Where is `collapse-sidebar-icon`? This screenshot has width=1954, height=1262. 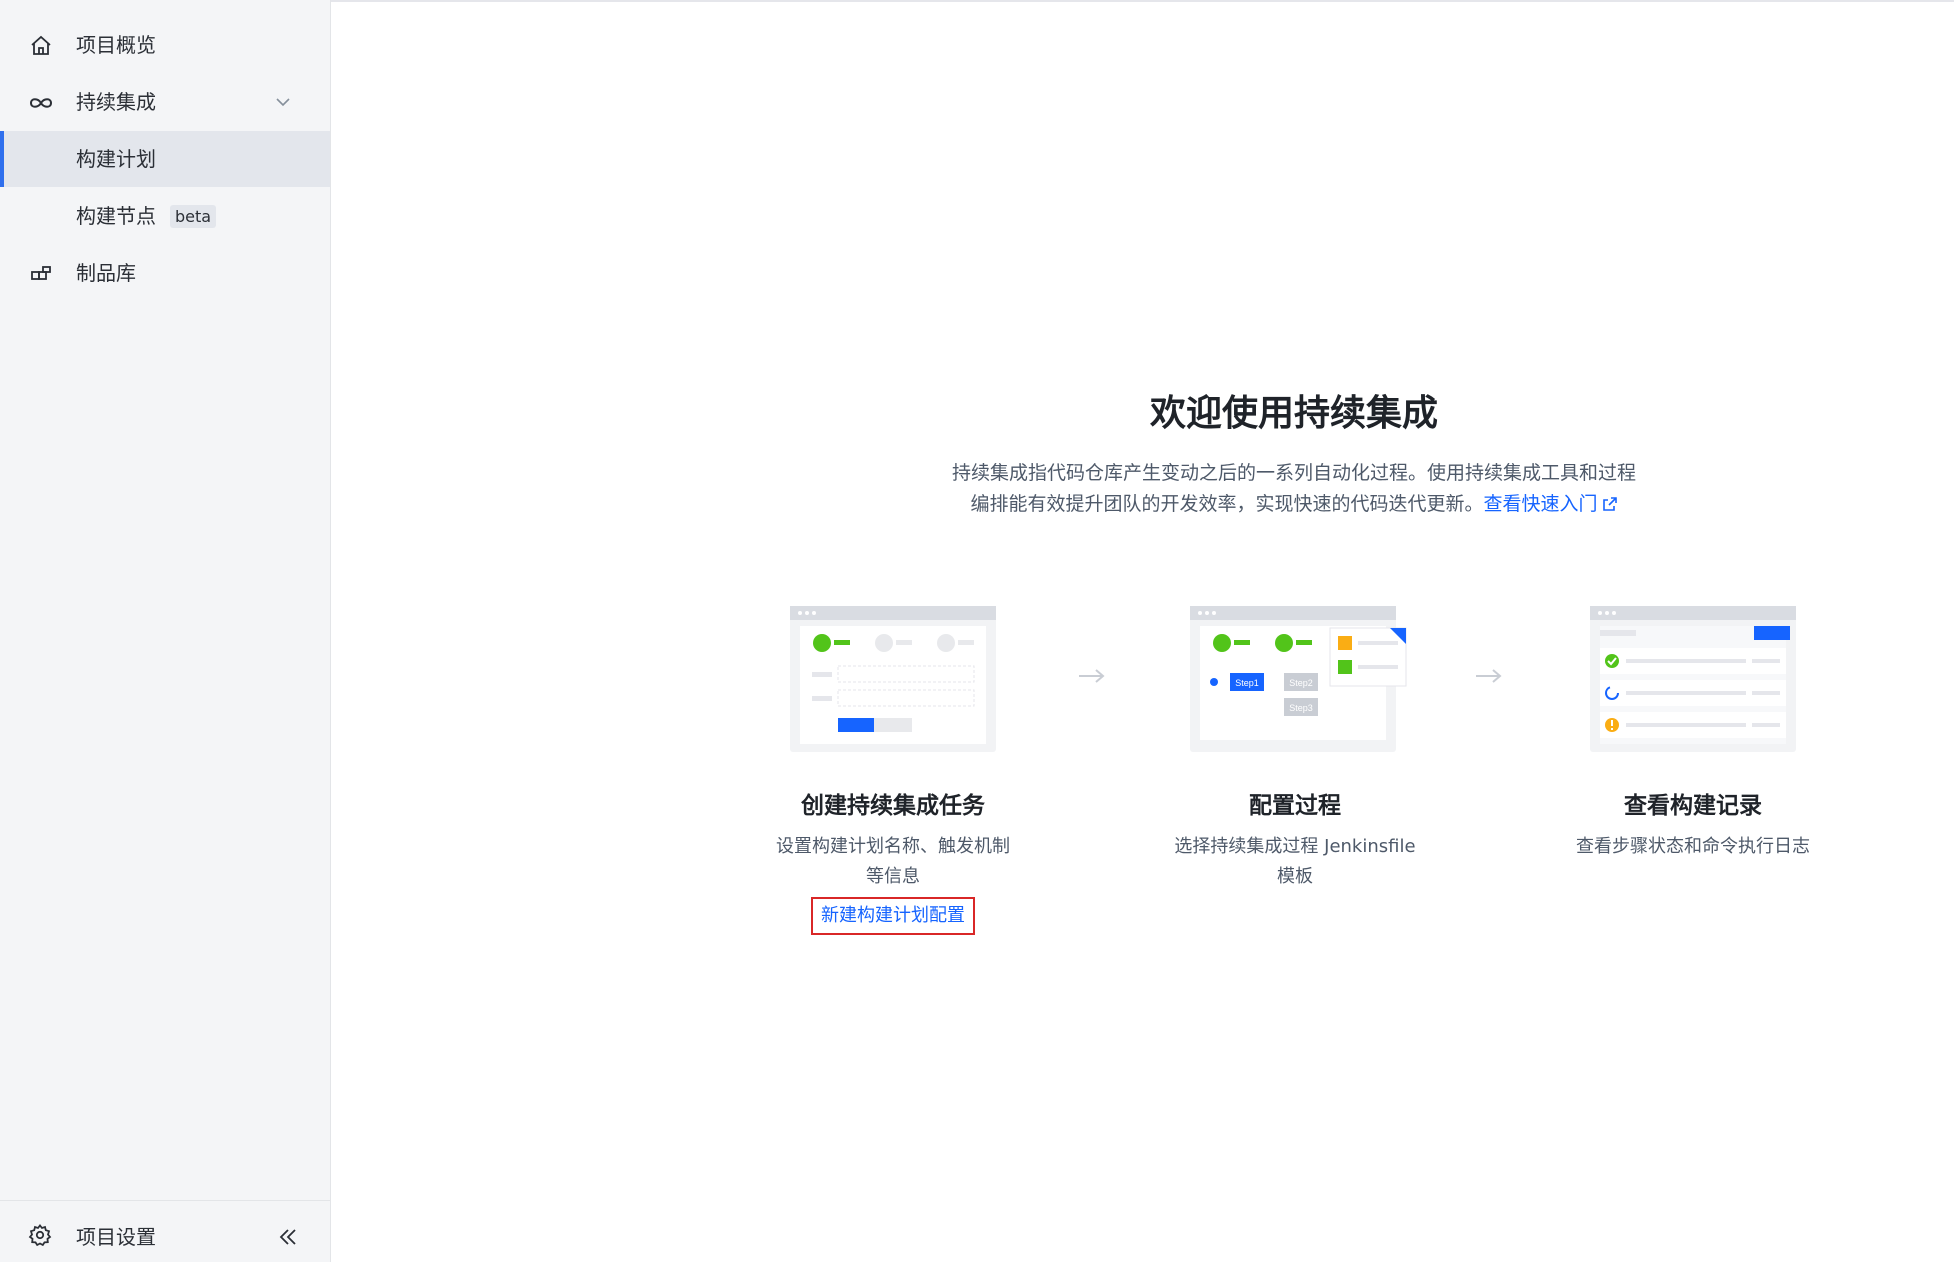 collapse-sidebar-icon is located at coordinates (288, 1237).